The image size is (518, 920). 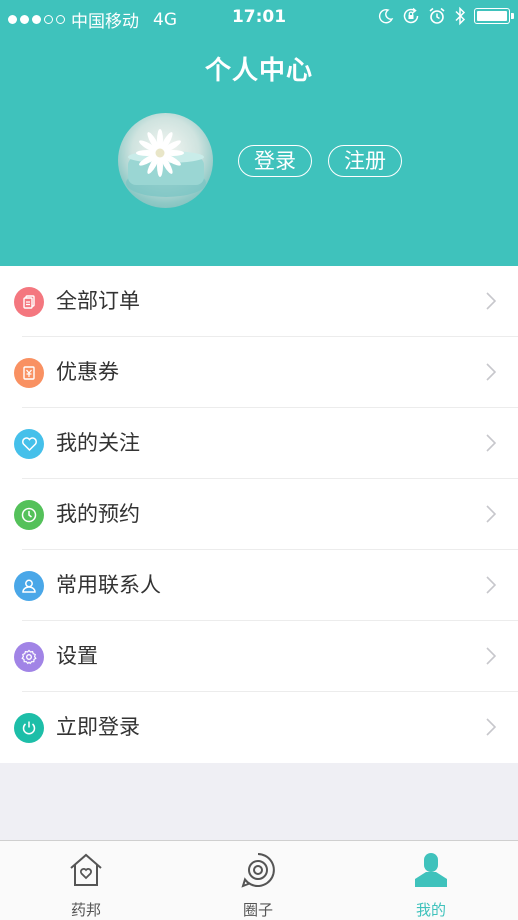 I want to click on menu-item-appointments: 我的预约, so click(x=259, y=514).